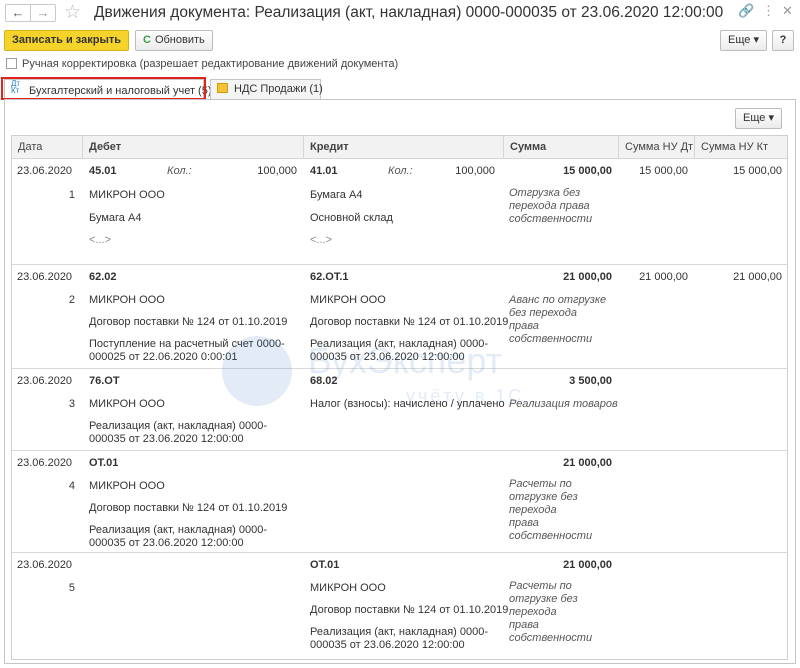 This screenshot has height=668, width=800. What do you see at coordinates (400, 41) in the screenshot?
I see `command-bar: Записать и закрыть C Обновить Еще ▾ ?` at bounding box center [400, 41].